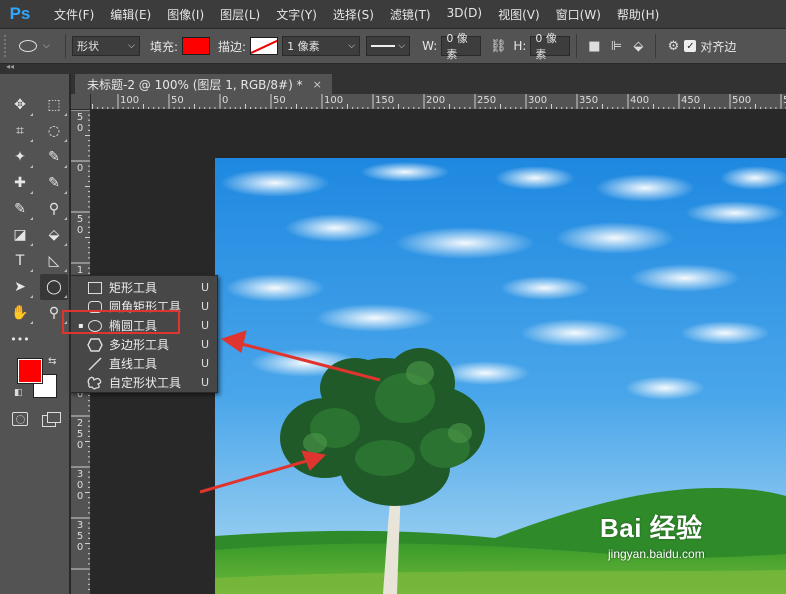 This screenshot has width=786, height=594. What do you see at coordinates (144, 363) in the screenshot?
I see `flyout-item-line: 直线工具 U` at bounding box center [144, 363].